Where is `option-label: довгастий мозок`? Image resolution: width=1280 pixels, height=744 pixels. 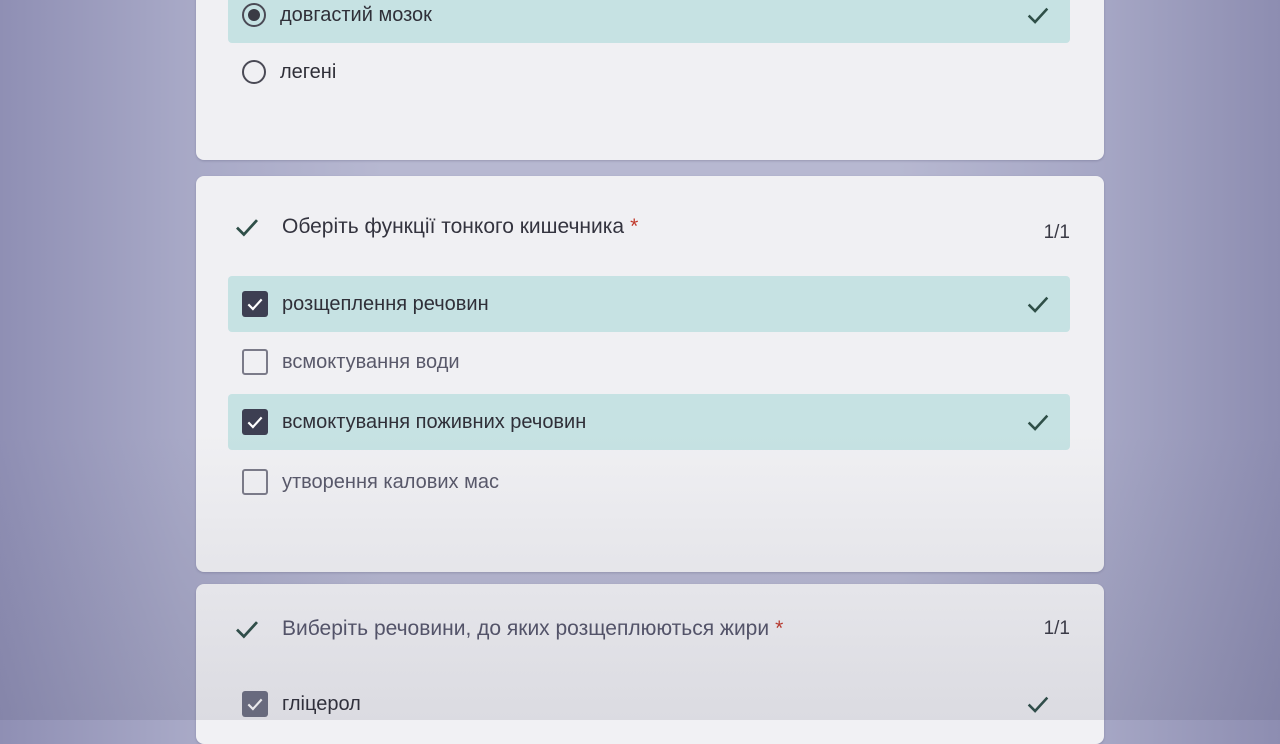
option-label: довгастий мозок is located at coordinates (356, 14).